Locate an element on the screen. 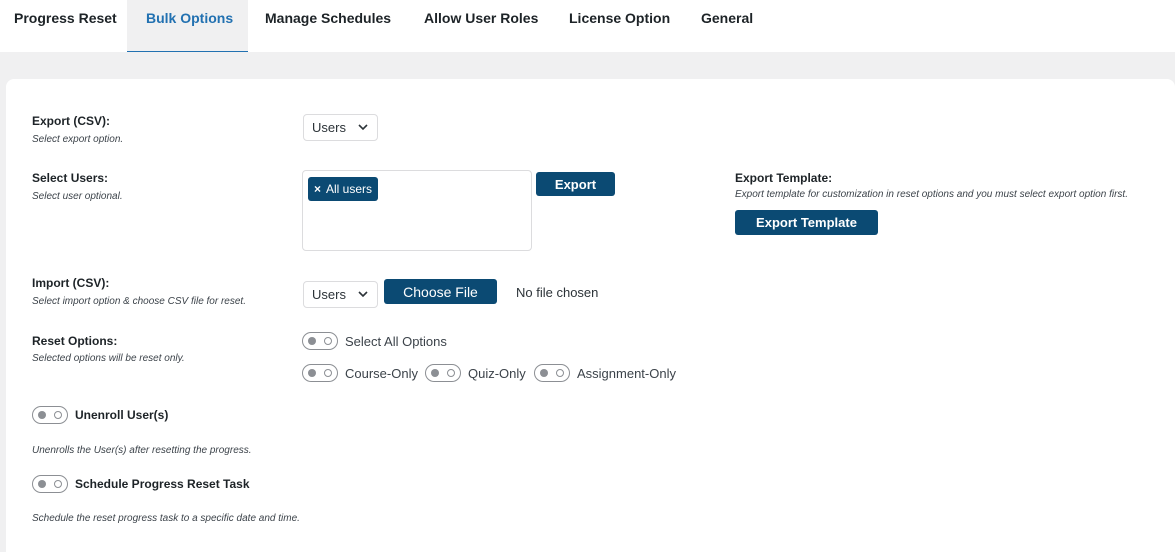 The width and height of the screenshot is (1175, 552). assignment-only-toggle is located at coordinates (552, 373).